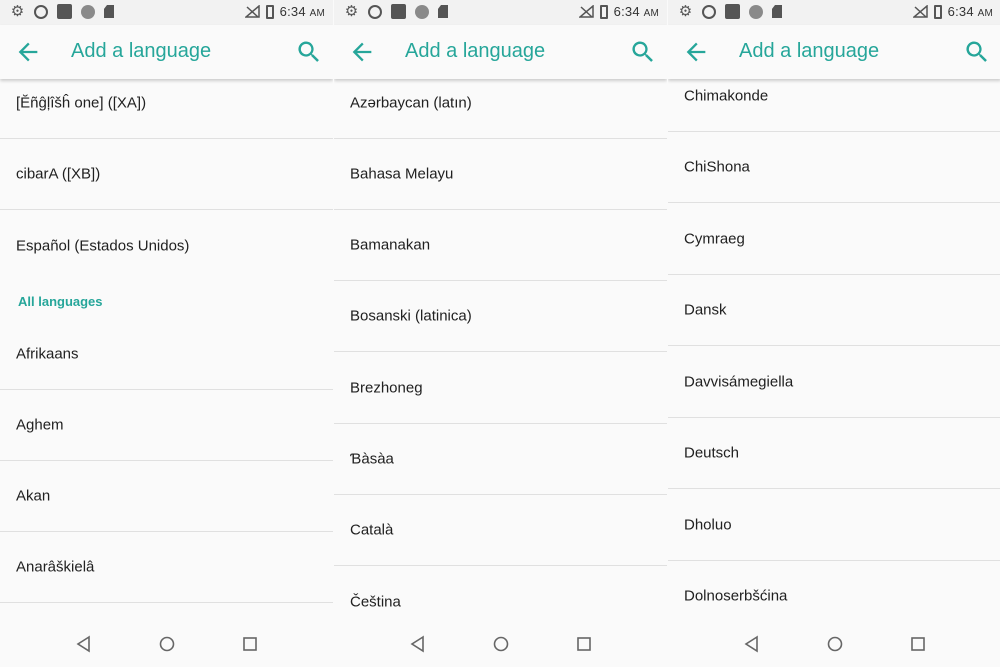  I want to click on list-item: Bosanski (latinica), so click(500, 316).